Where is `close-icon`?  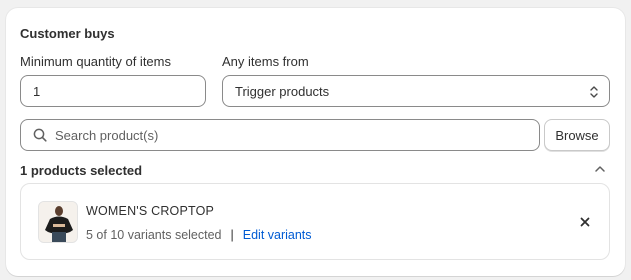
close-icon is located at coordinates (585, 222).